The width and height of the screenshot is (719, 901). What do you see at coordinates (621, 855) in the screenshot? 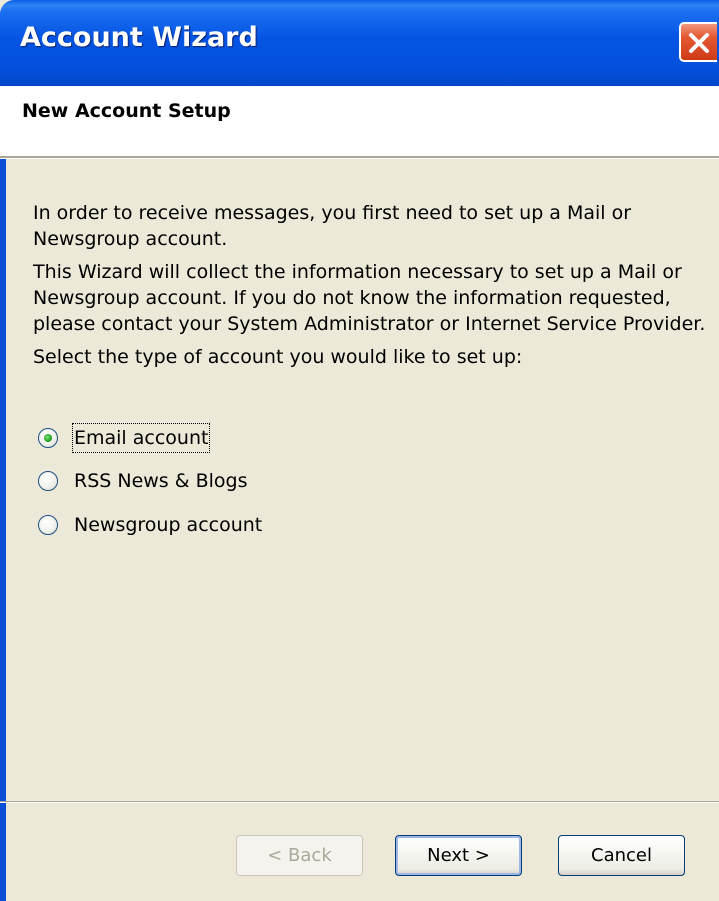
I see `cancel-button: Cancel` at bounding box center [621, 855].